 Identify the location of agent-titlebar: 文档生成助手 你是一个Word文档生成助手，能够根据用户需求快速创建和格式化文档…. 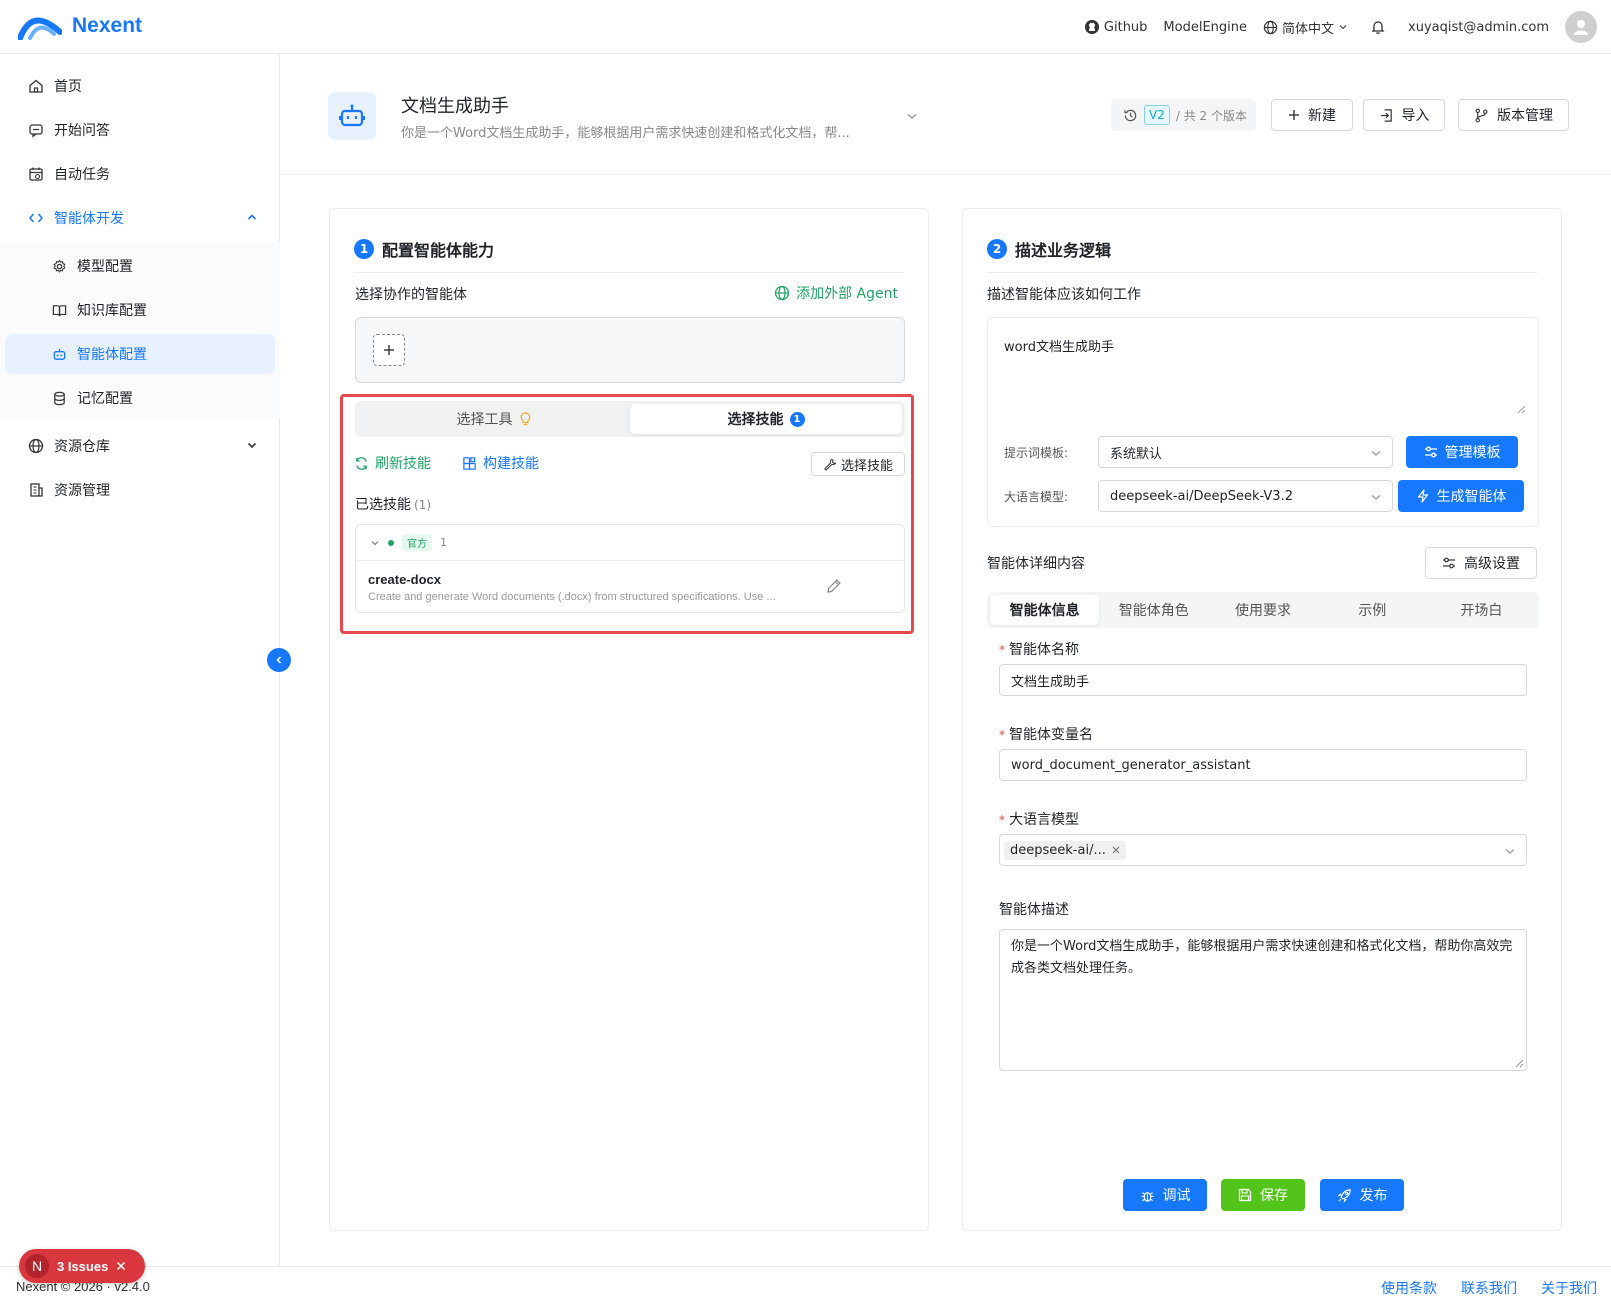
(946, 114).